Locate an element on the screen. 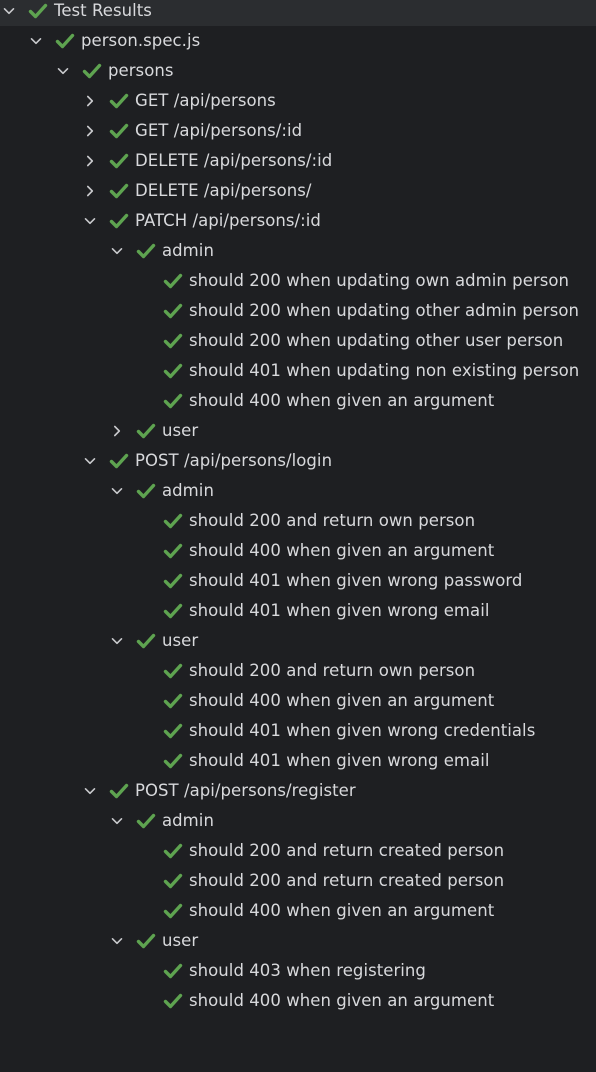  test-suite-row: POST /api/persons/login is located at coordinates (298, 461).